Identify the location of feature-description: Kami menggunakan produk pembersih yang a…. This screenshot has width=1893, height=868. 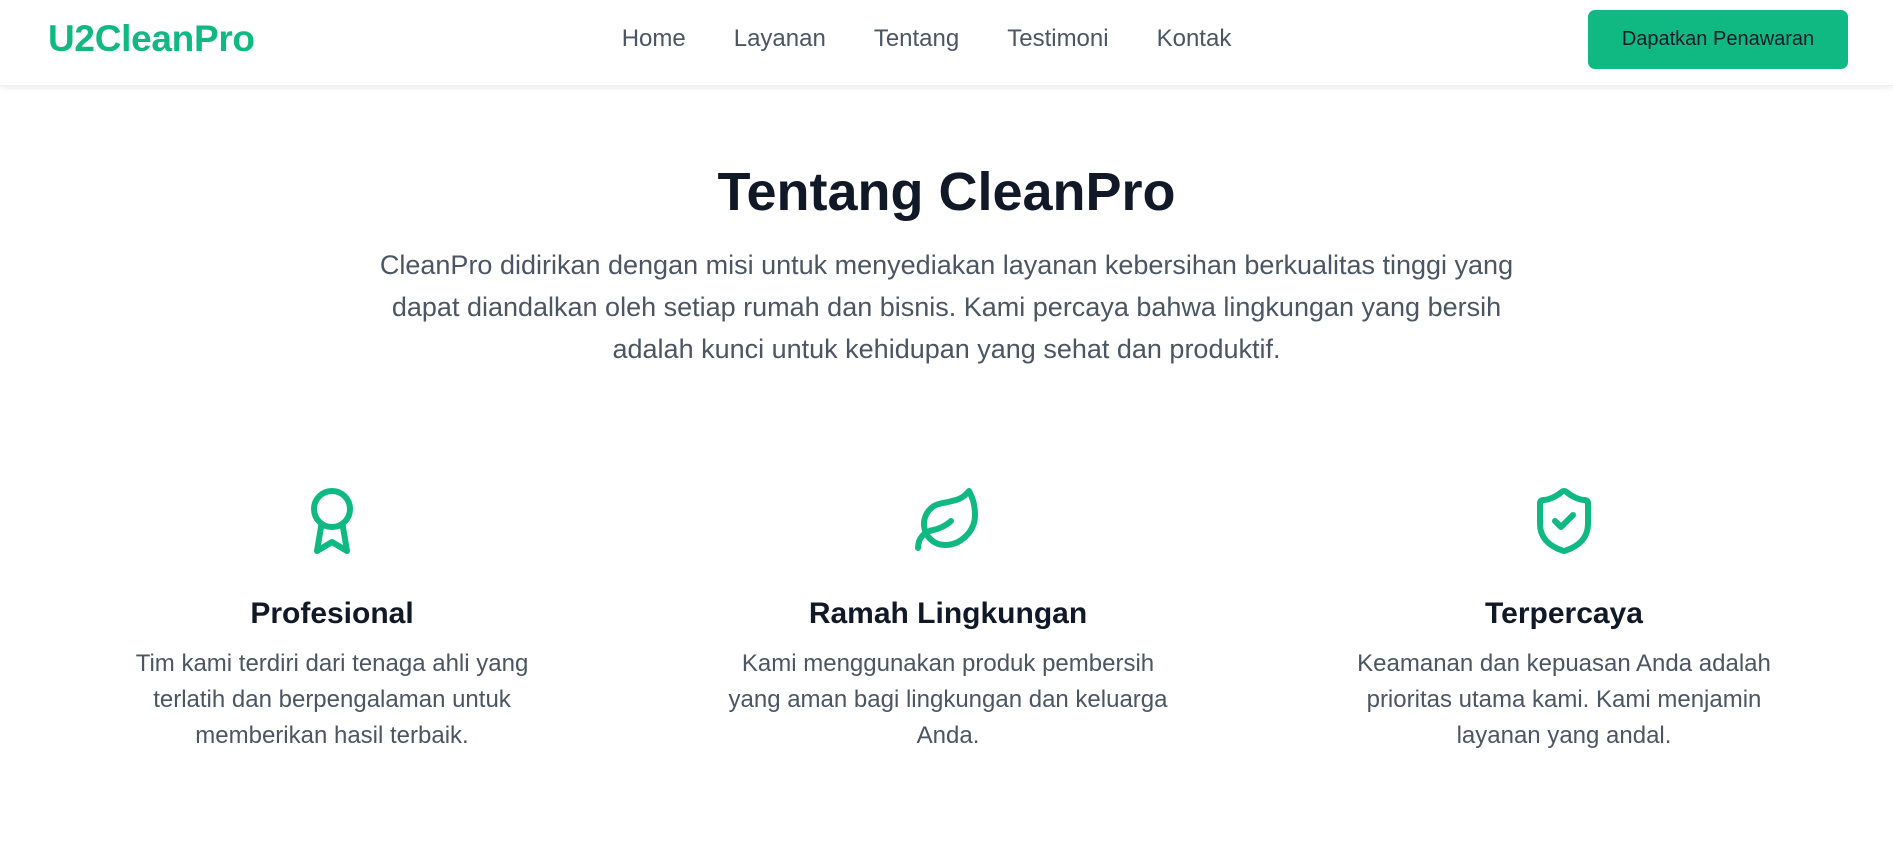
(948, 699).